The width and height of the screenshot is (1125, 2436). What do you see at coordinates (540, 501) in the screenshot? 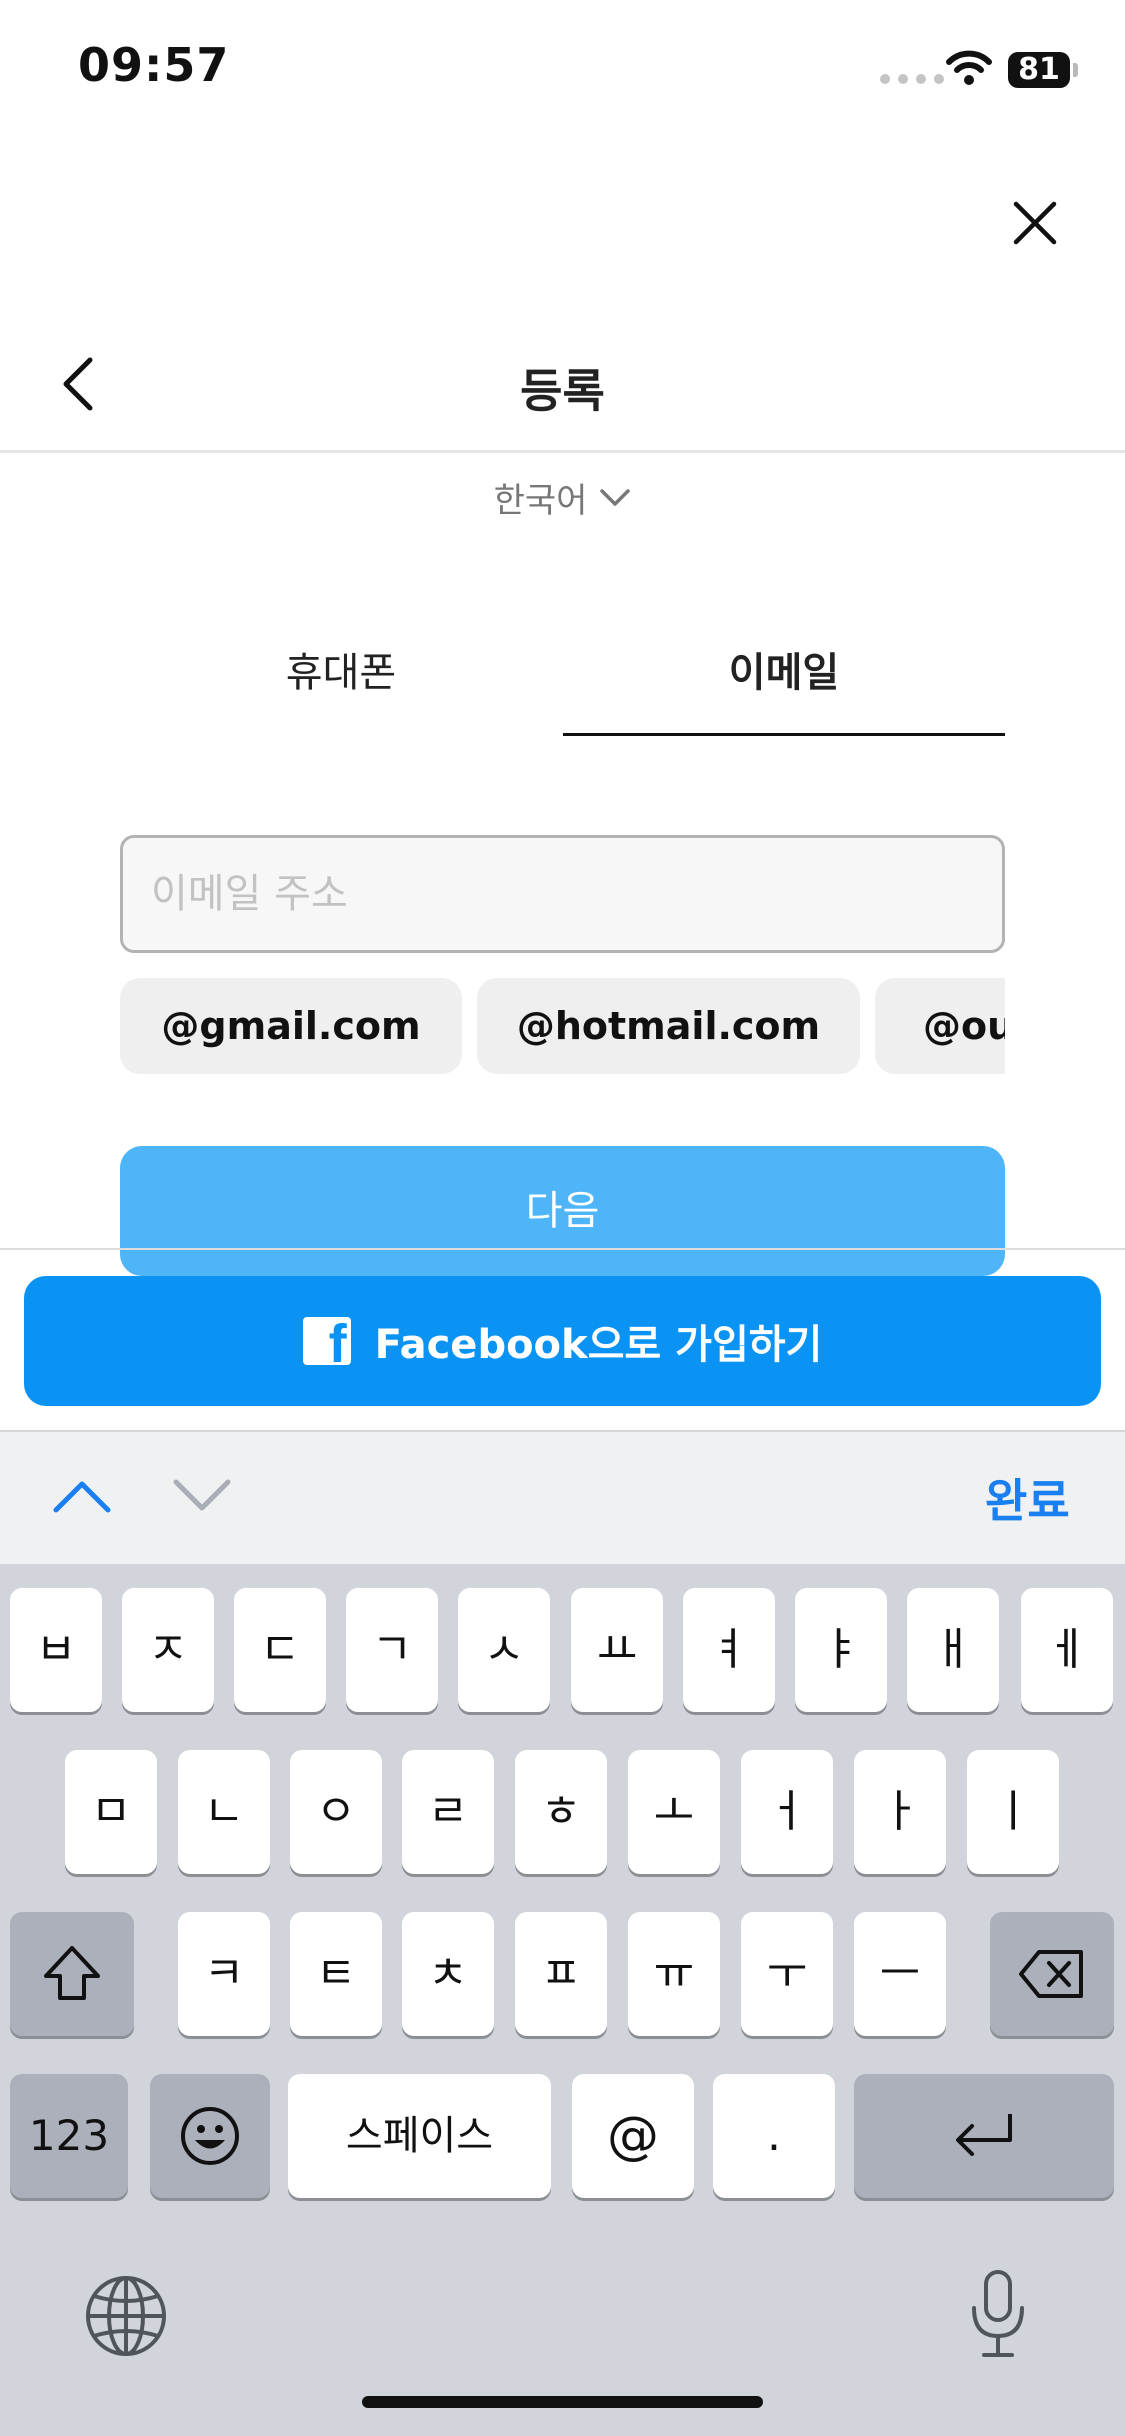
I see `language-label: 한국어` at bounding box center [540, 501].